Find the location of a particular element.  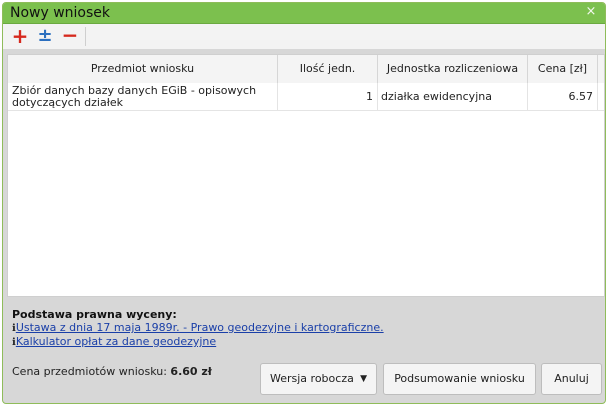

total-label: Cena przedmiotów wniosku: is located at coordinates (89, 371).